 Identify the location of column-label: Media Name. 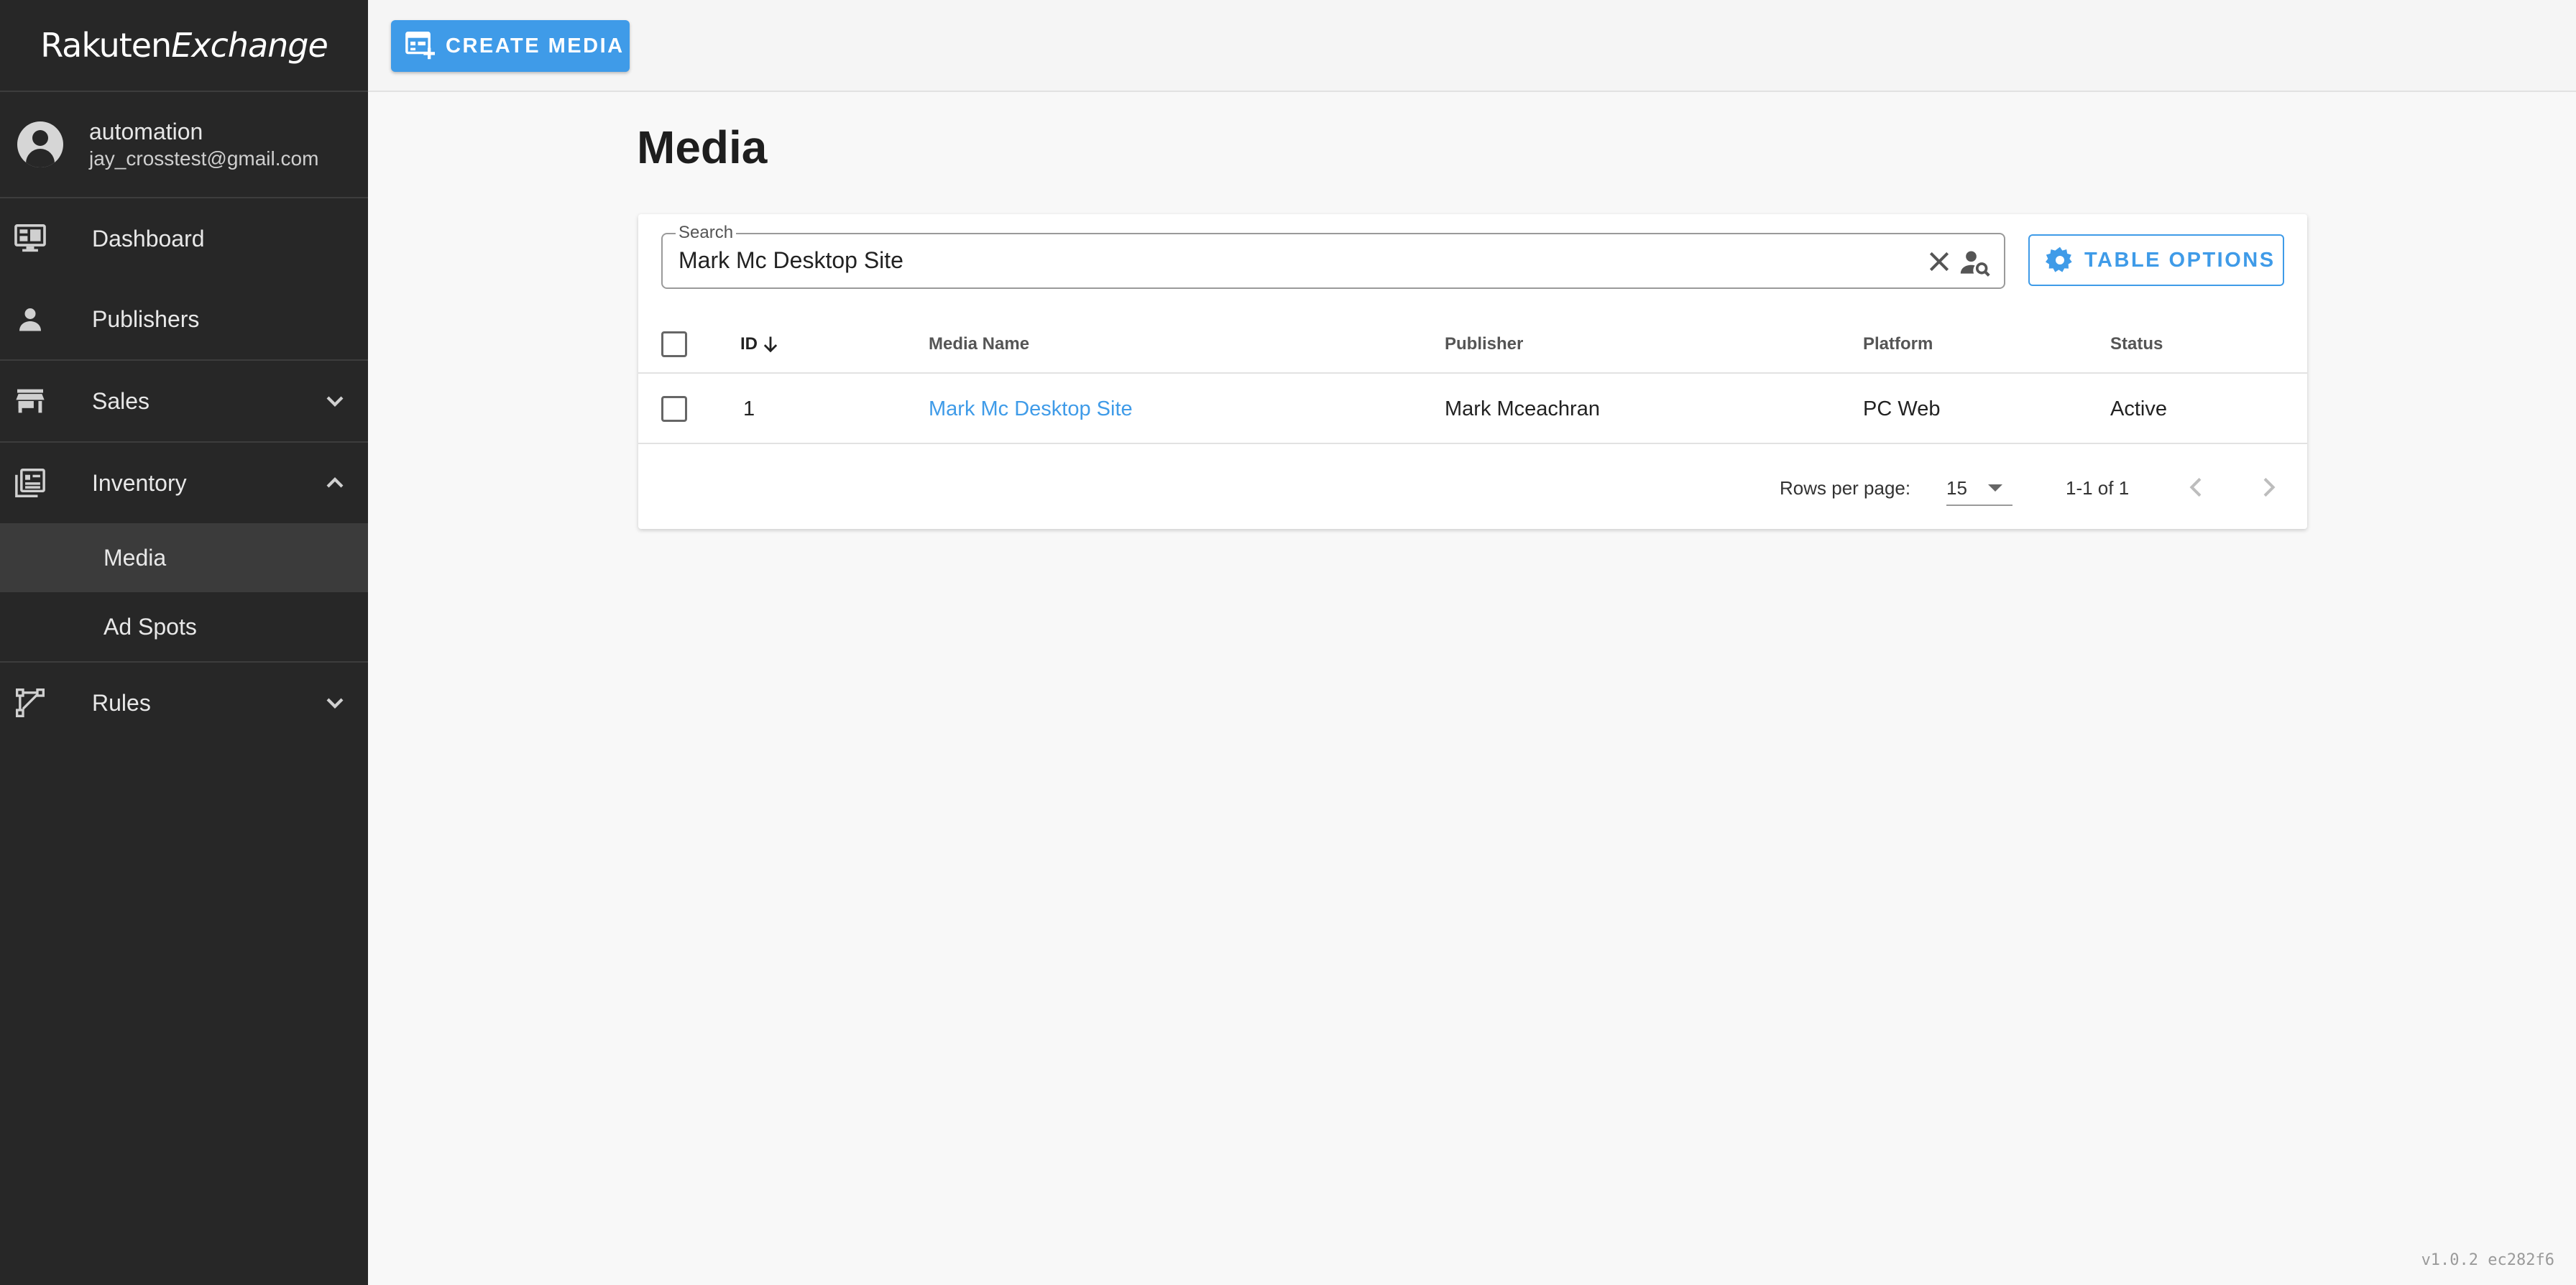
(979, 344).